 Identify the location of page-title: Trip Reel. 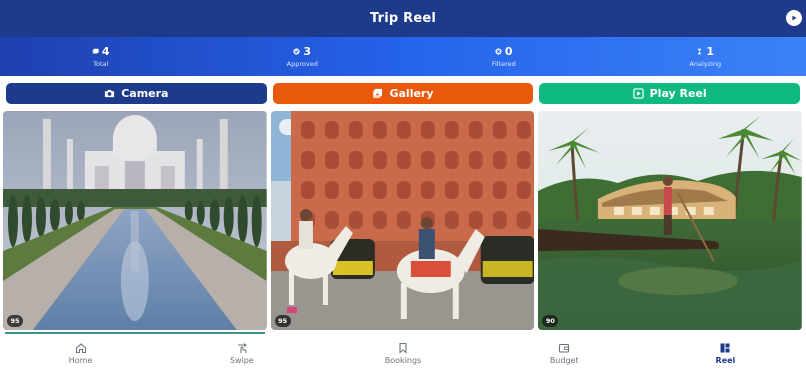
(403, 18).